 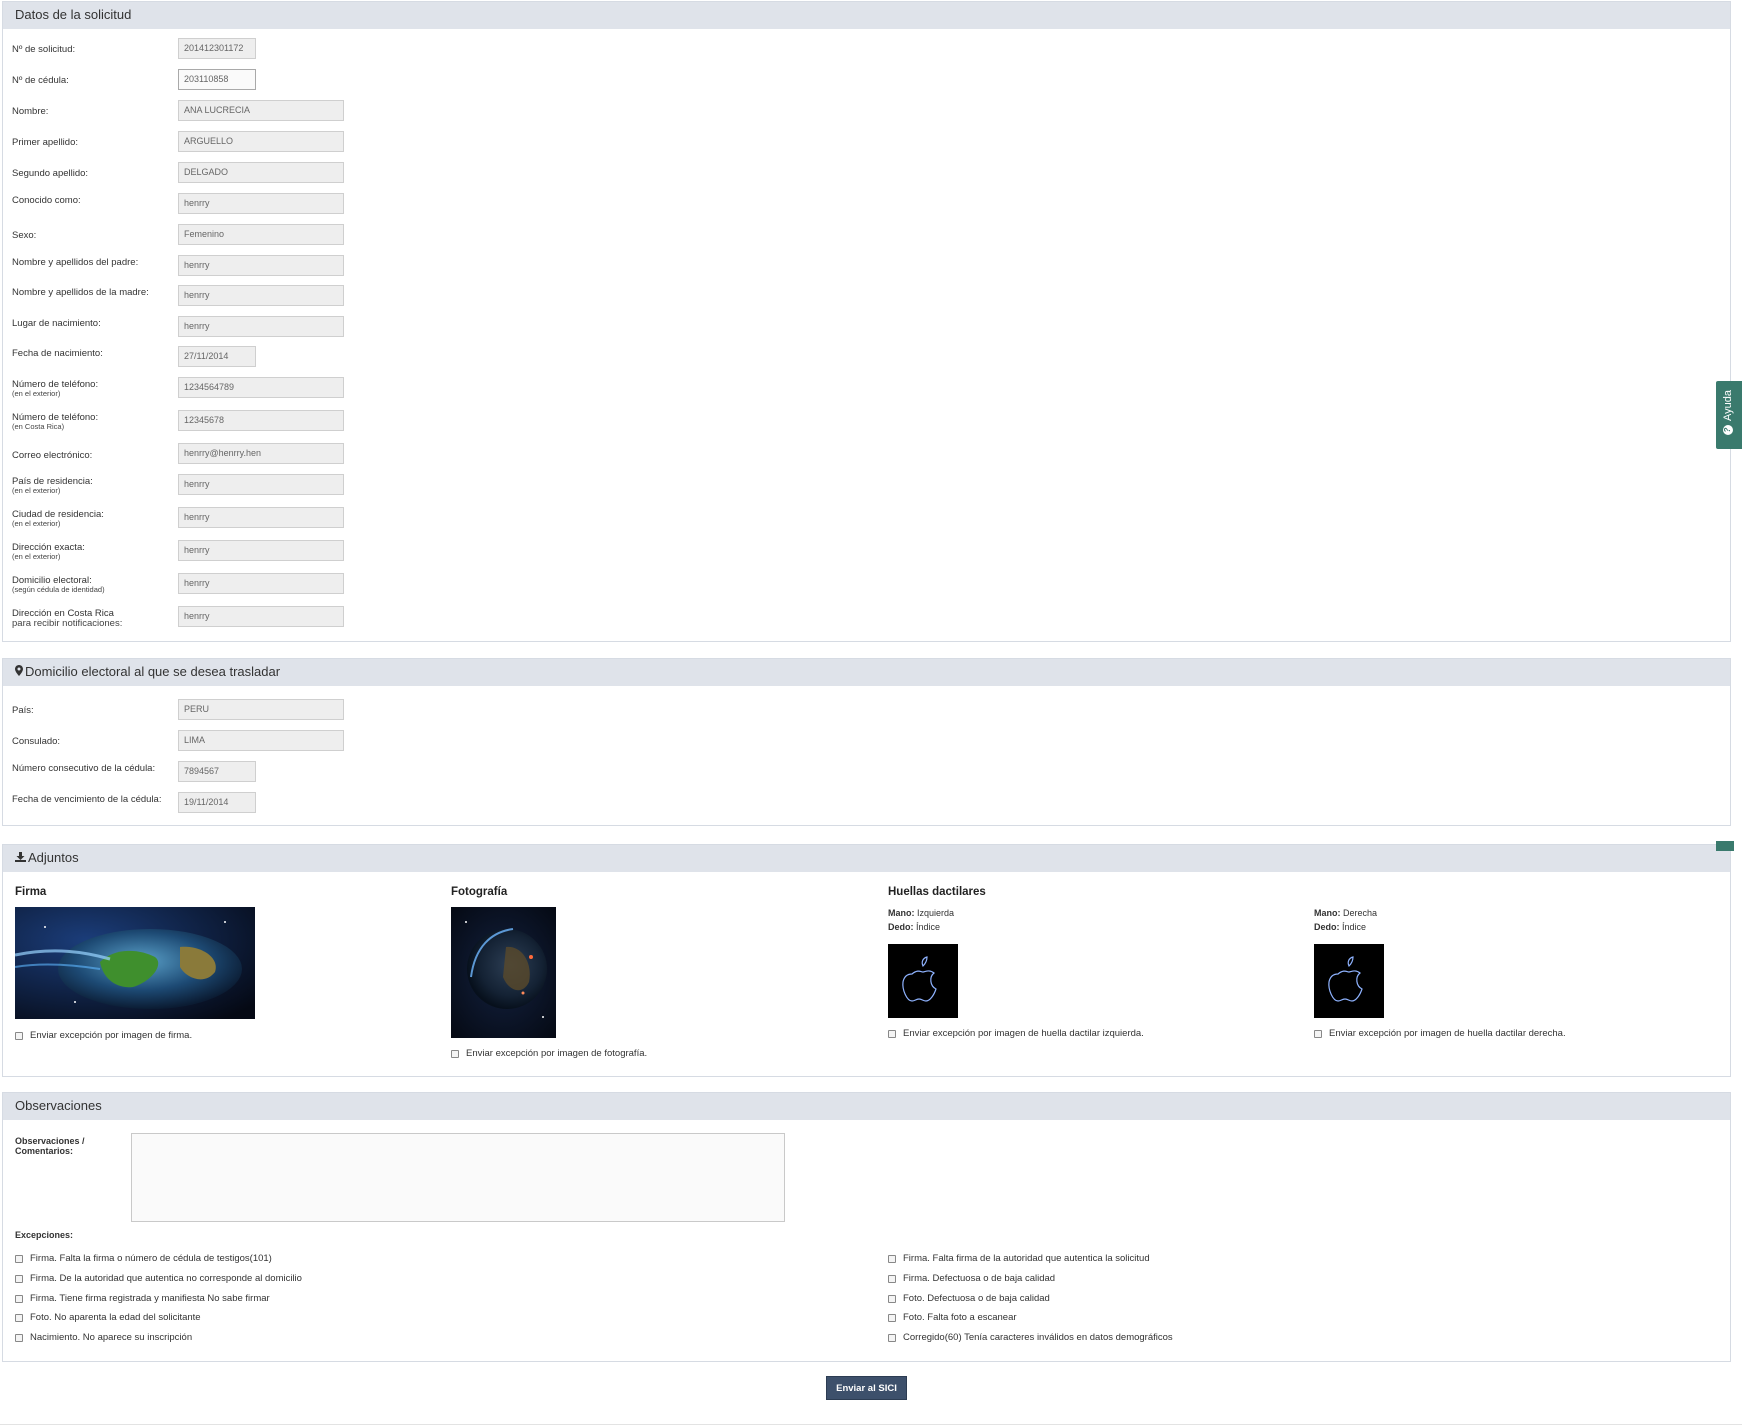 I want to click on side-mini-tab, so click(x=1725, y=846).